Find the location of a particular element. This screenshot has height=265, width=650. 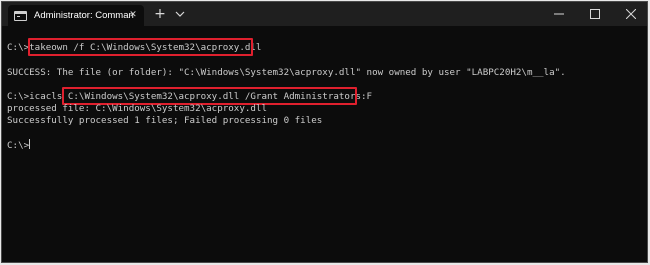

new-tab-button: + is located at coordinates (160, 14).